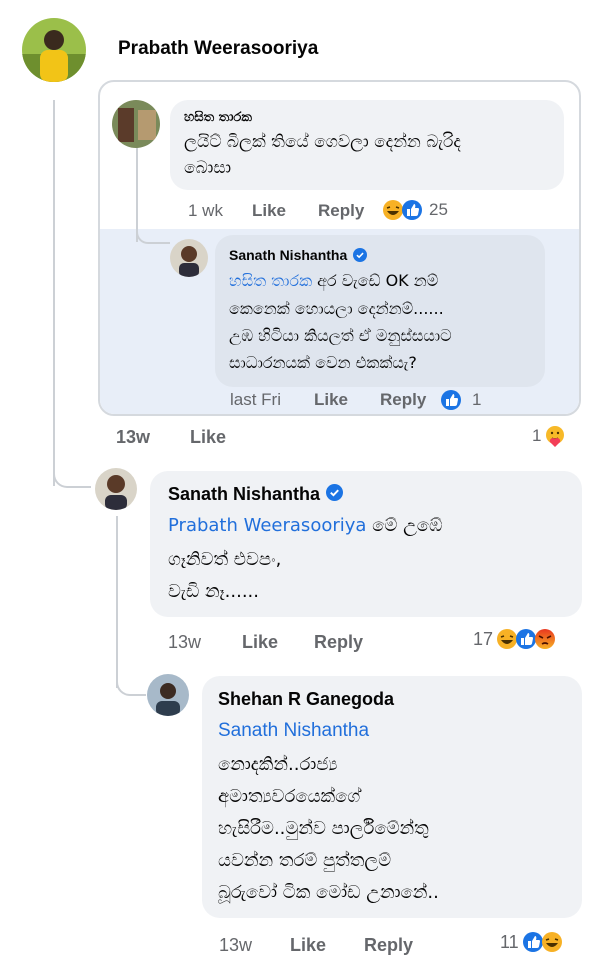 The image size is (602, 960). Describe the element at coordinates (208, 437) in the screenshot. I see `comment-like-button: Like` at that location.